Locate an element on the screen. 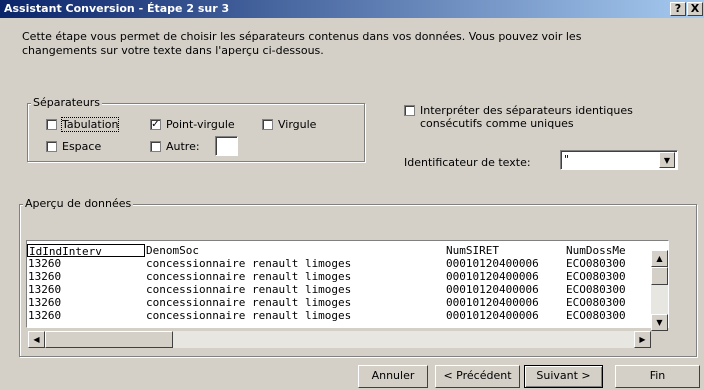 Image resolution: width=704 pixels, height=390 pixels. other-checkbox-box is located at coordinates (155, 146).